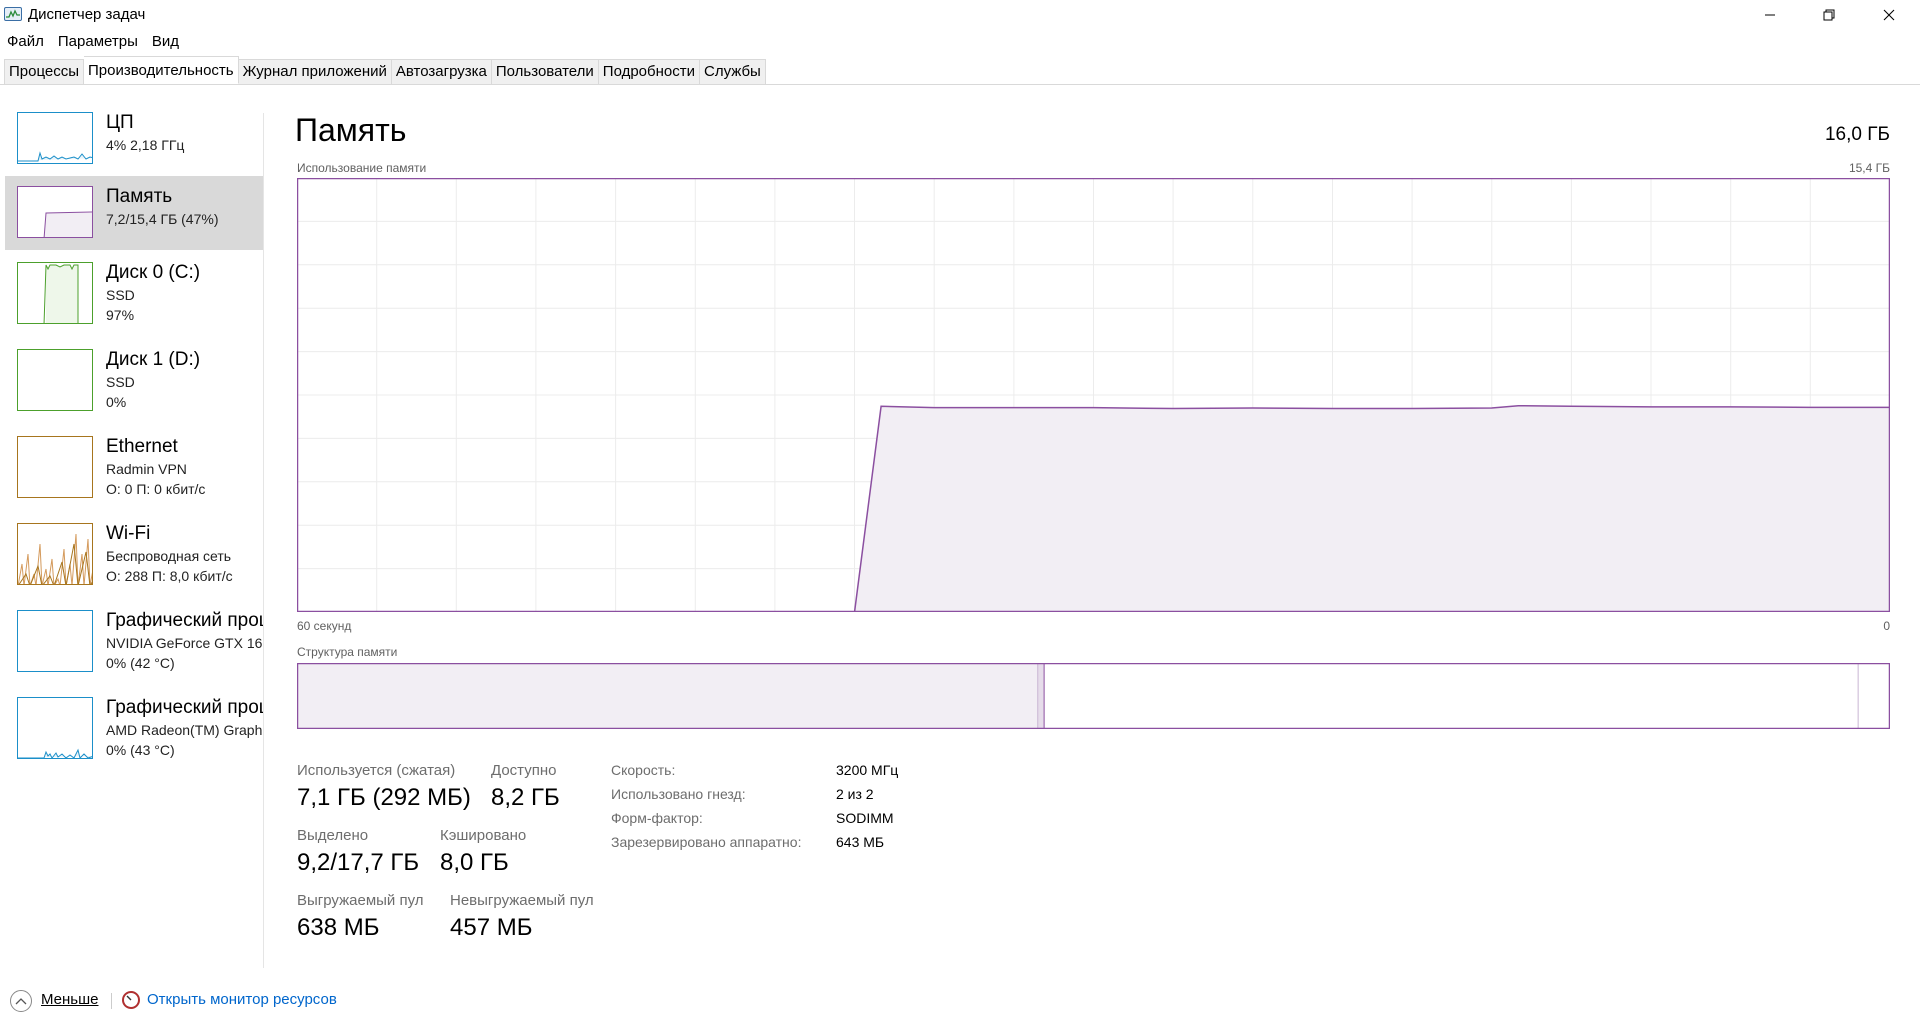  Describe the element at coordinates (184, 707) in the screenshot. I see `sidebar-item-name: Графический процессор 1` at that location.